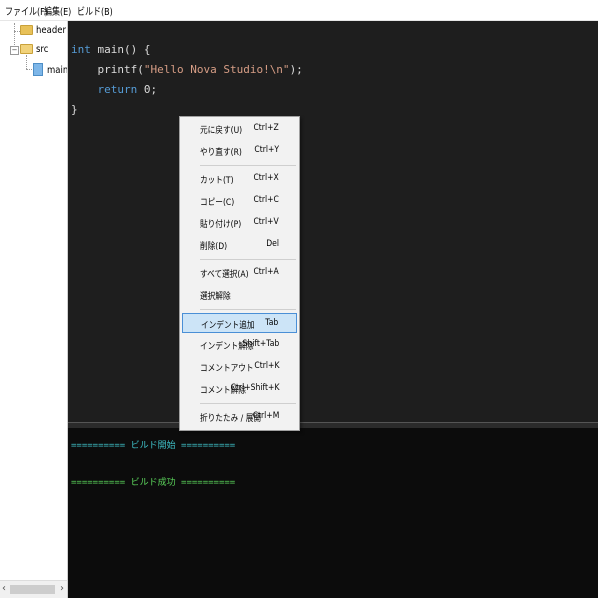 Image resolution: width=598 pixels, height=598 pixels. I want to click on scroll-thumb, so click(32, 589).